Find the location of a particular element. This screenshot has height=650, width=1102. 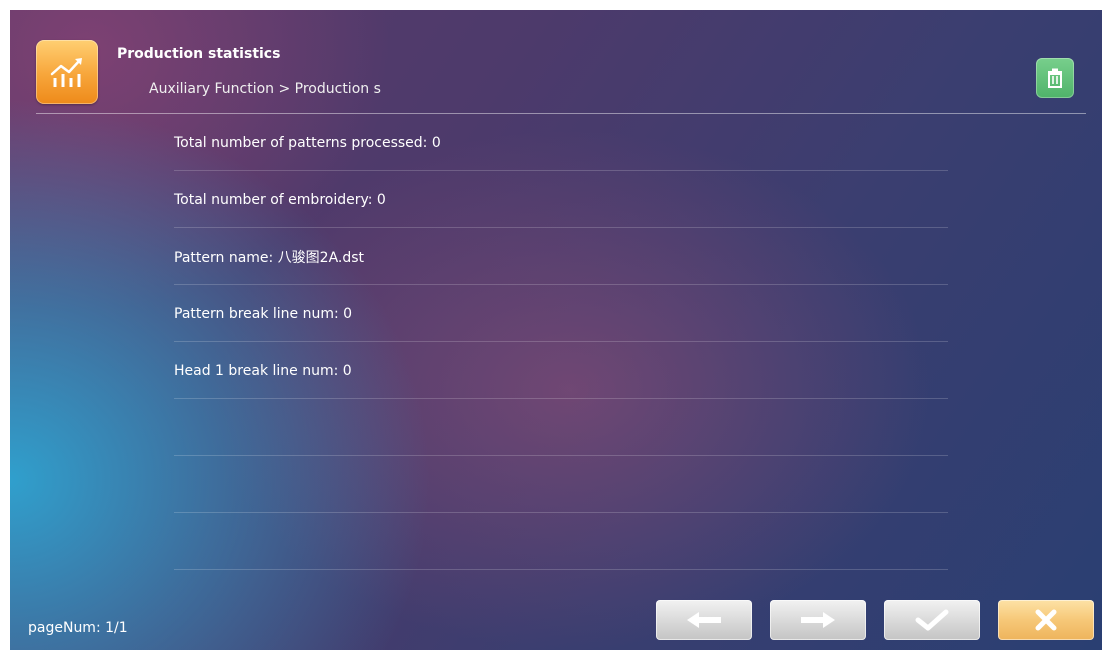

arrow-right-icon is located at coordinates (818, 620).